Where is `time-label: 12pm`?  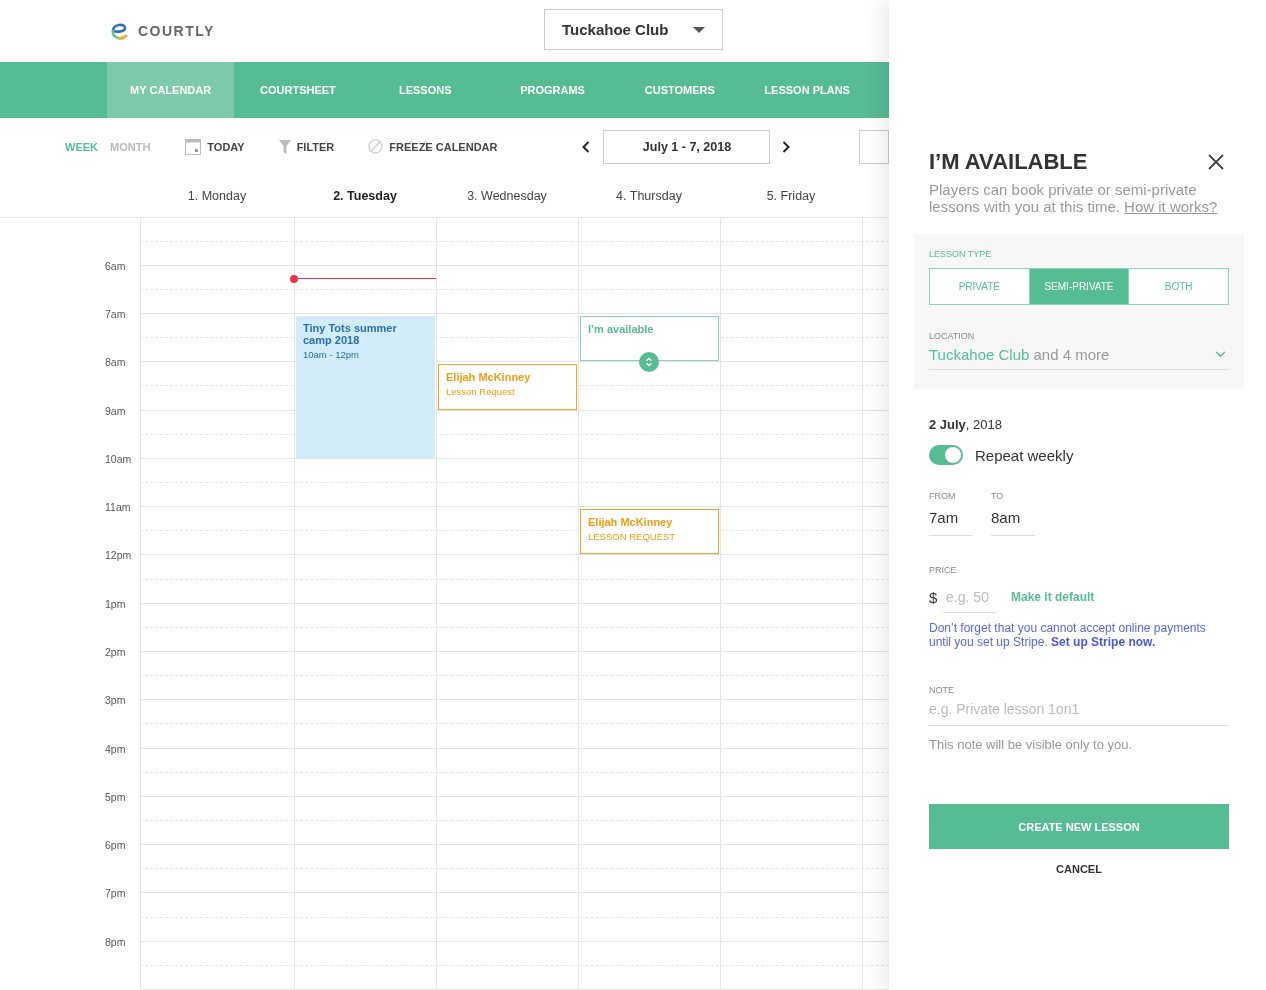
time-label: 12pm is located at coordinates (118, 555).